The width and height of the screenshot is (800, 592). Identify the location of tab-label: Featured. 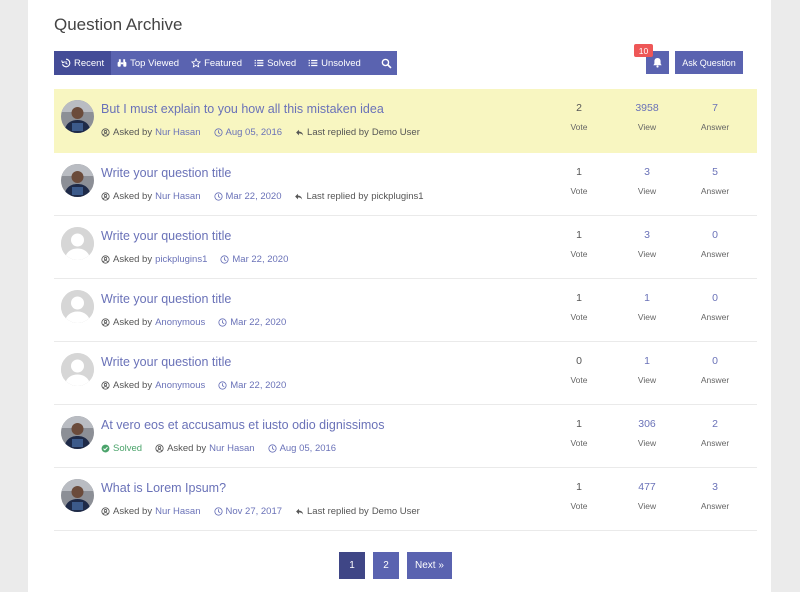
(223, 63).